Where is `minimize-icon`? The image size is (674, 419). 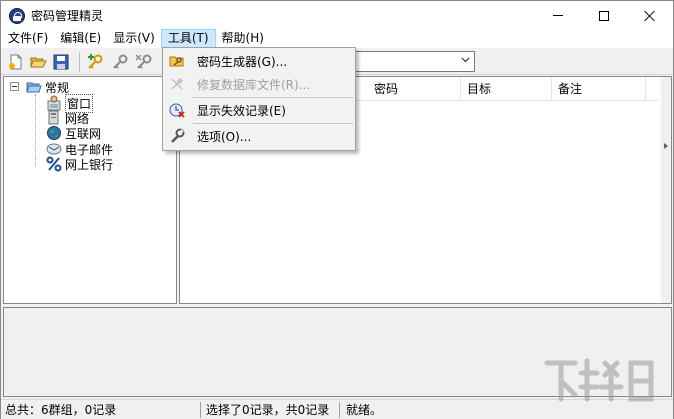
minimize-icon is located at coordinates (558, 15).